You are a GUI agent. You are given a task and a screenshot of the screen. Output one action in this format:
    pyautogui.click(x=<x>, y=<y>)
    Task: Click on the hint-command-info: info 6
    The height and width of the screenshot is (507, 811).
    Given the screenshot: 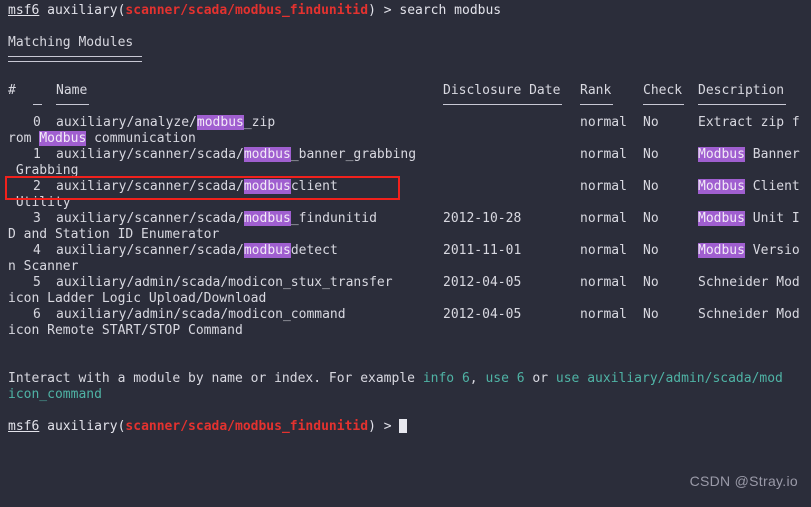 What is the action you would take?
    pyautogui.click(x=446, y=378)
    